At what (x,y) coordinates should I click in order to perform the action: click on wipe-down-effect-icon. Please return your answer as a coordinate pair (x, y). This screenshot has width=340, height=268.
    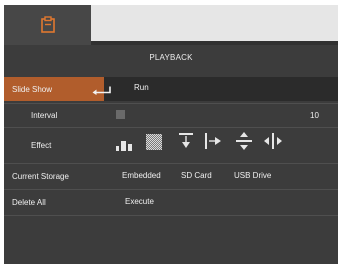
    Looking at the image, I should click on (186, 141).